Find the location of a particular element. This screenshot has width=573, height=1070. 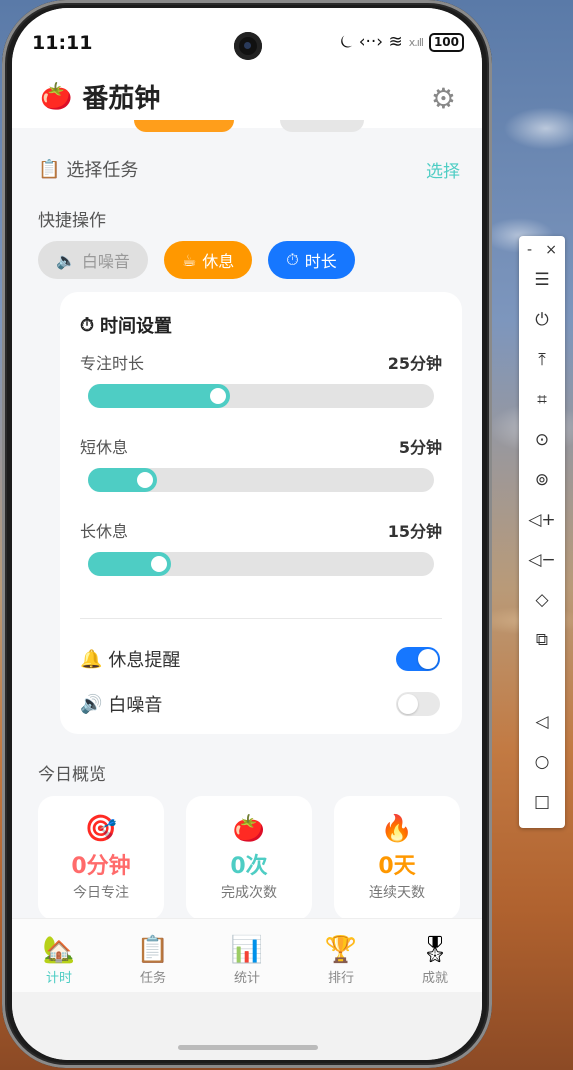

focus-duration-value: 25分钟 is located at coordinates (414, 363).